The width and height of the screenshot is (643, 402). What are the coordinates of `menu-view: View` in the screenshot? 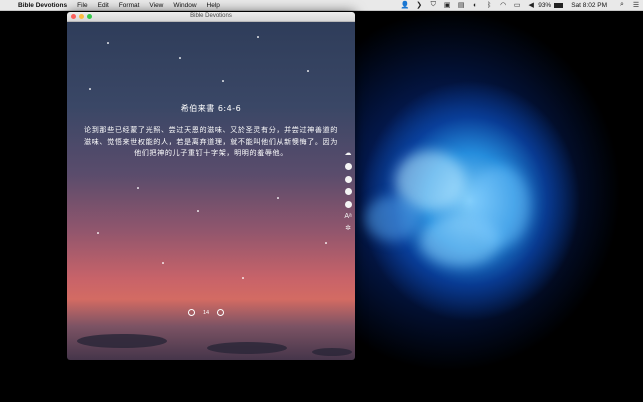 It's located at (156, 5).